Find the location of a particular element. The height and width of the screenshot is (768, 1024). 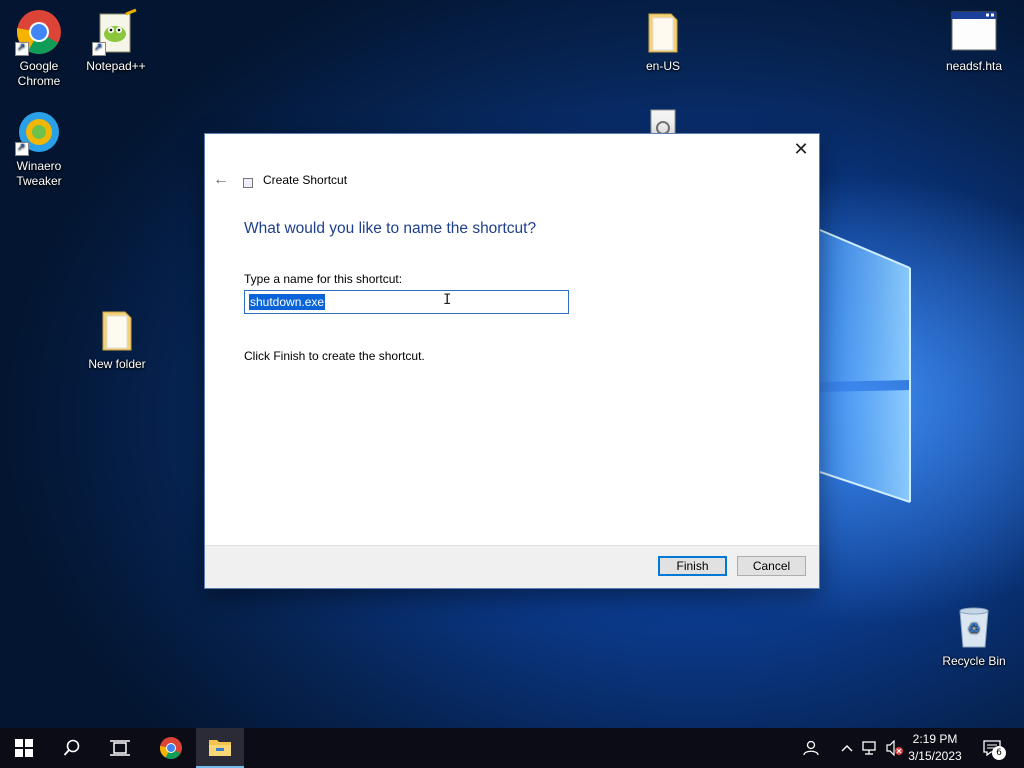

desktop-icon-neadsf-hta: neadsf.hta is located at coordinates (974, 41).